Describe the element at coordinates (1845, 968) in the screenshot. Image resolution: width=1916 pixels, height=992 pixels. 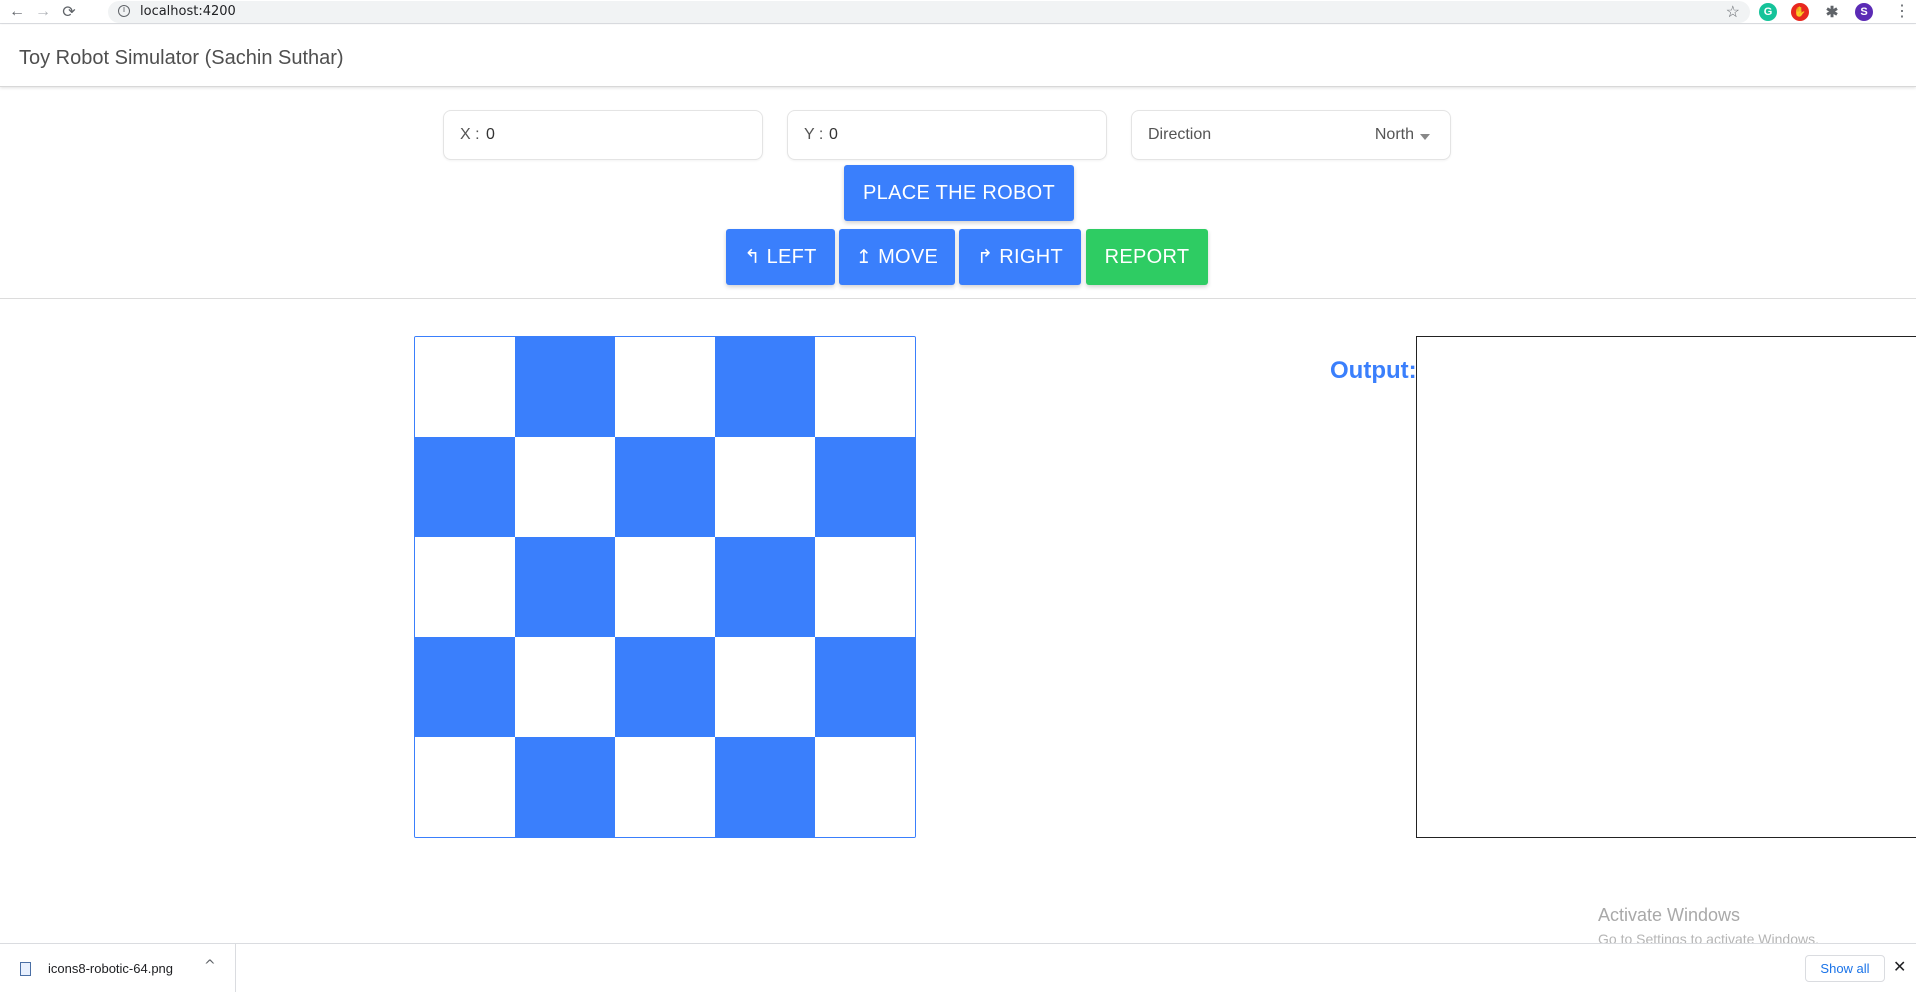
I see `show-all-button: Show all` at that location.